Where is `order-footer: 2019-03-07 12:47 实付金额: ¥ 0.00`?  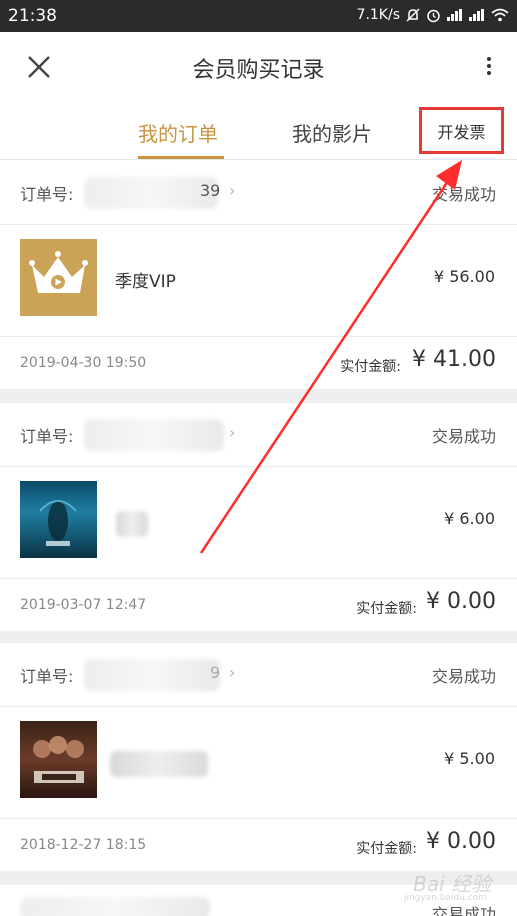 order-footer: 2019-03-07 12:47 实付金额: ¥ 0.00 is located at coordinates (258, 605).